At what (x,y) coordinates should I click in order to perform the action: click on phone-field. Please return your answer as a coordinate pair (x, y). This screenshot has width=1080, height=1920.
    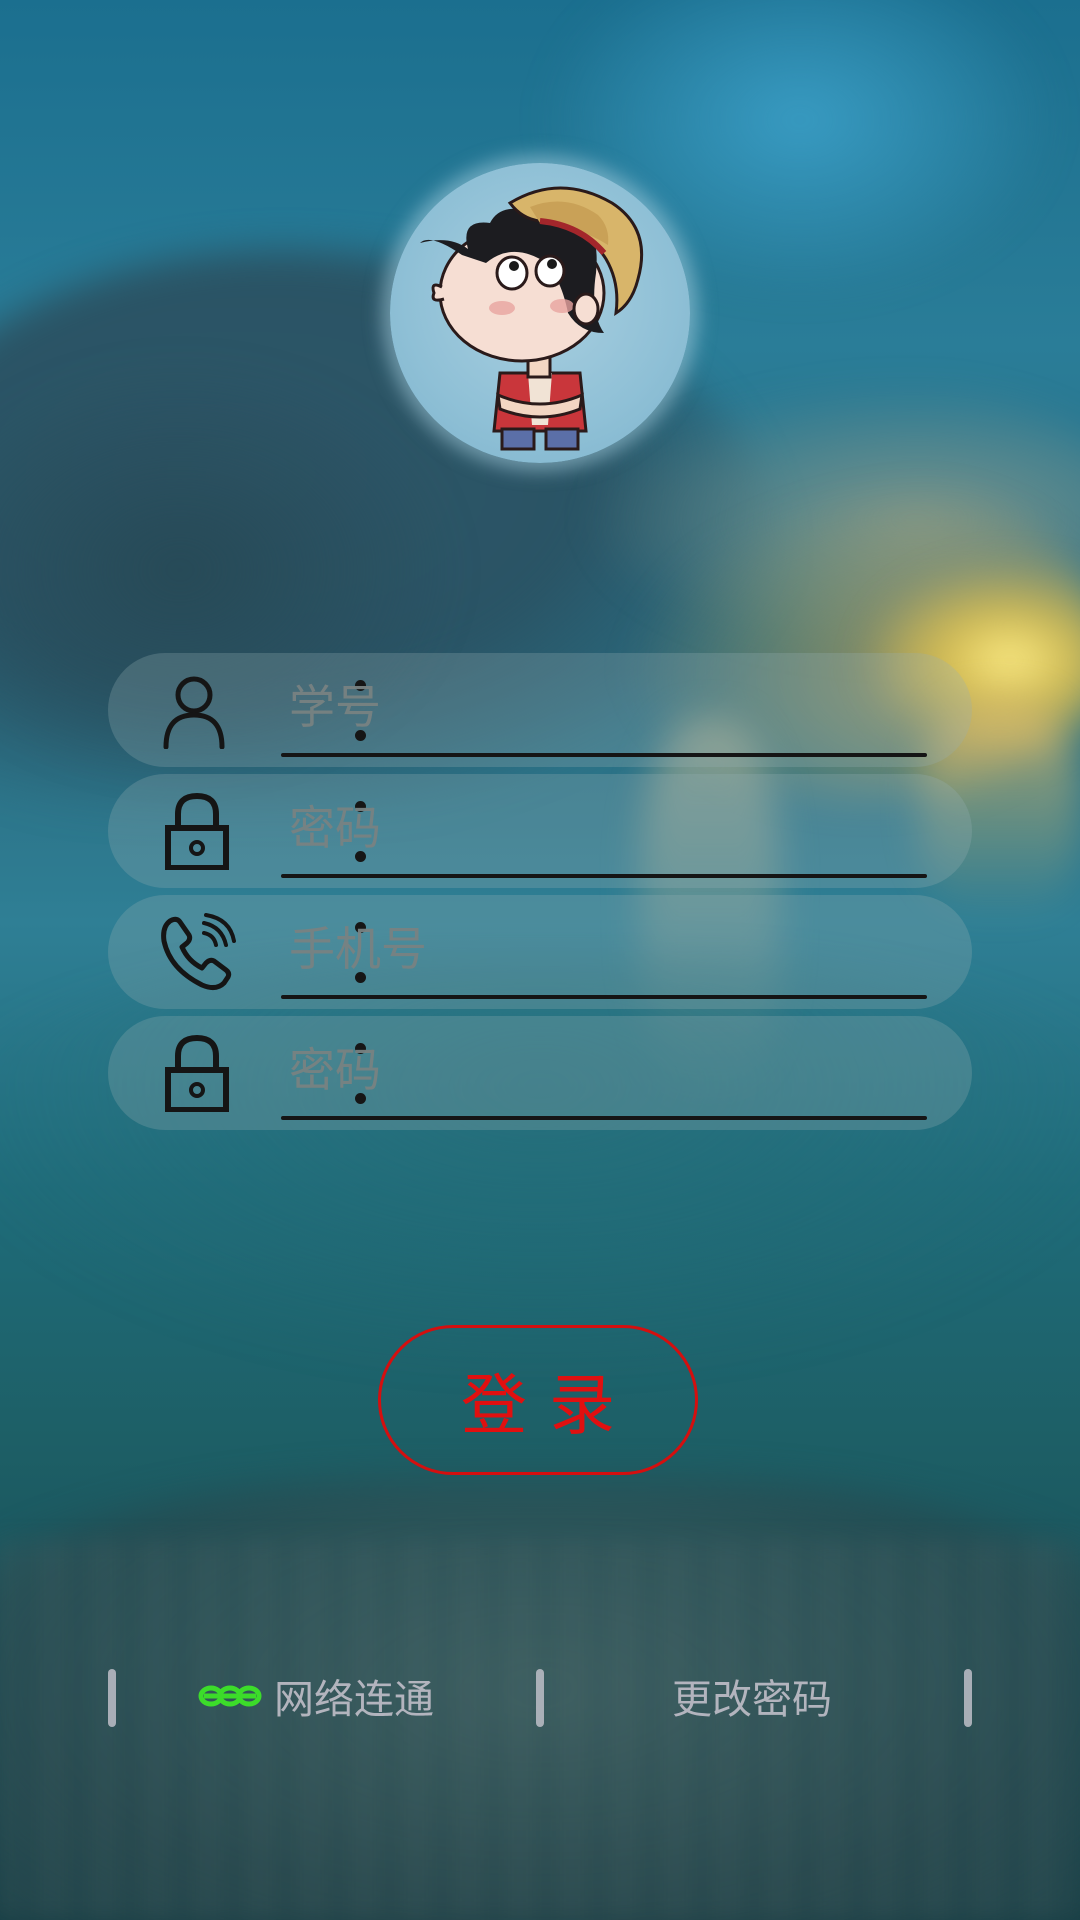
    Looking at the image, I should click on (540, 952).